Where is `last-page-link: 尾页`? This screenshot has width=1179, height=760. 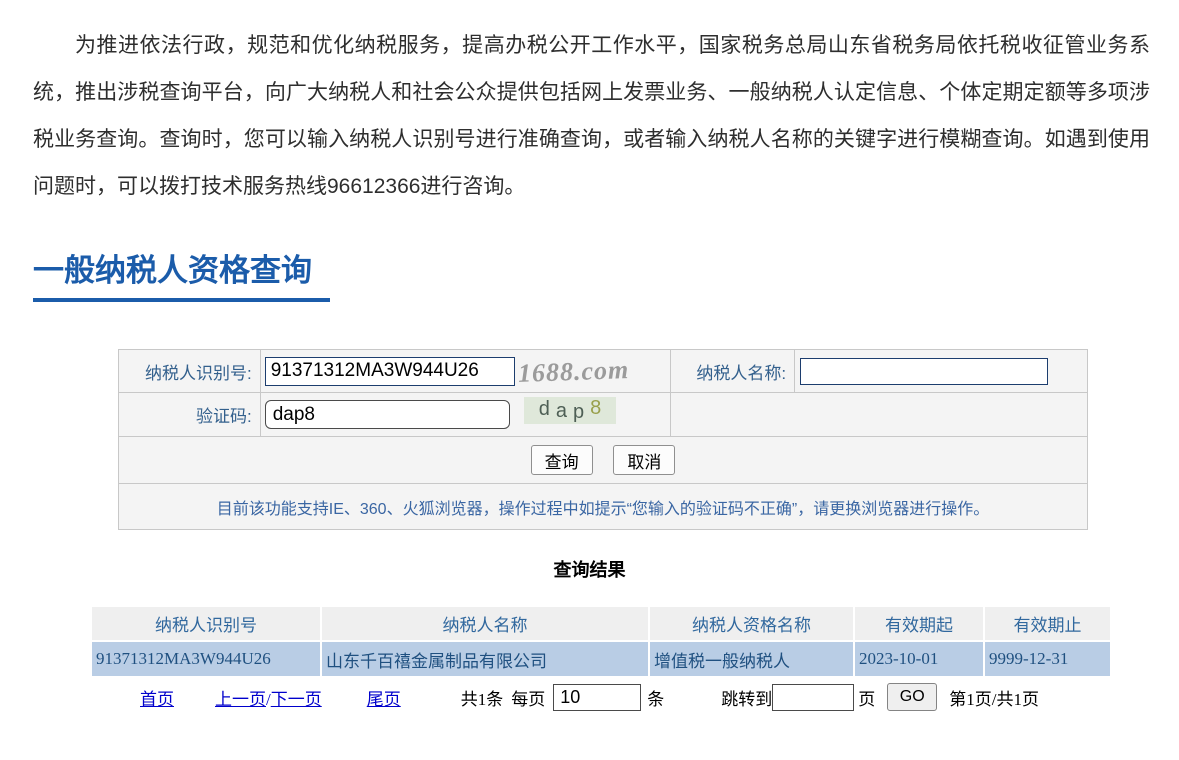 last-page-link: 尾页 is located at coordinates (384, 697).